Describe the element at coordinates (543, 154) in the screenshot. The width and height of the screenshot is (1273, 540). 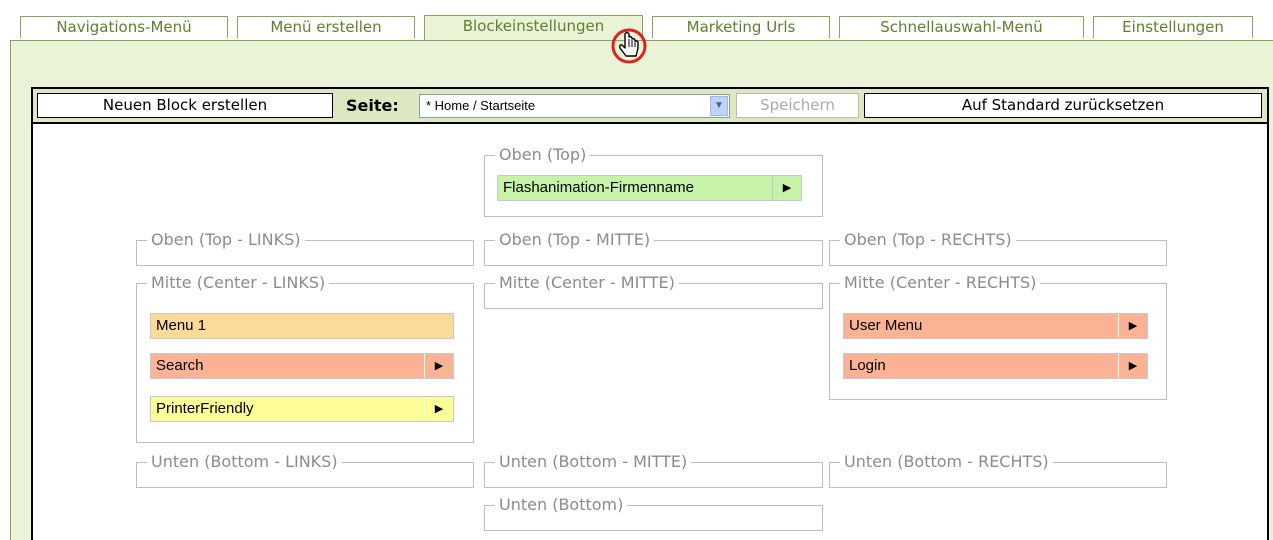
I see `region-top-label: Oben (Top)` at that location.